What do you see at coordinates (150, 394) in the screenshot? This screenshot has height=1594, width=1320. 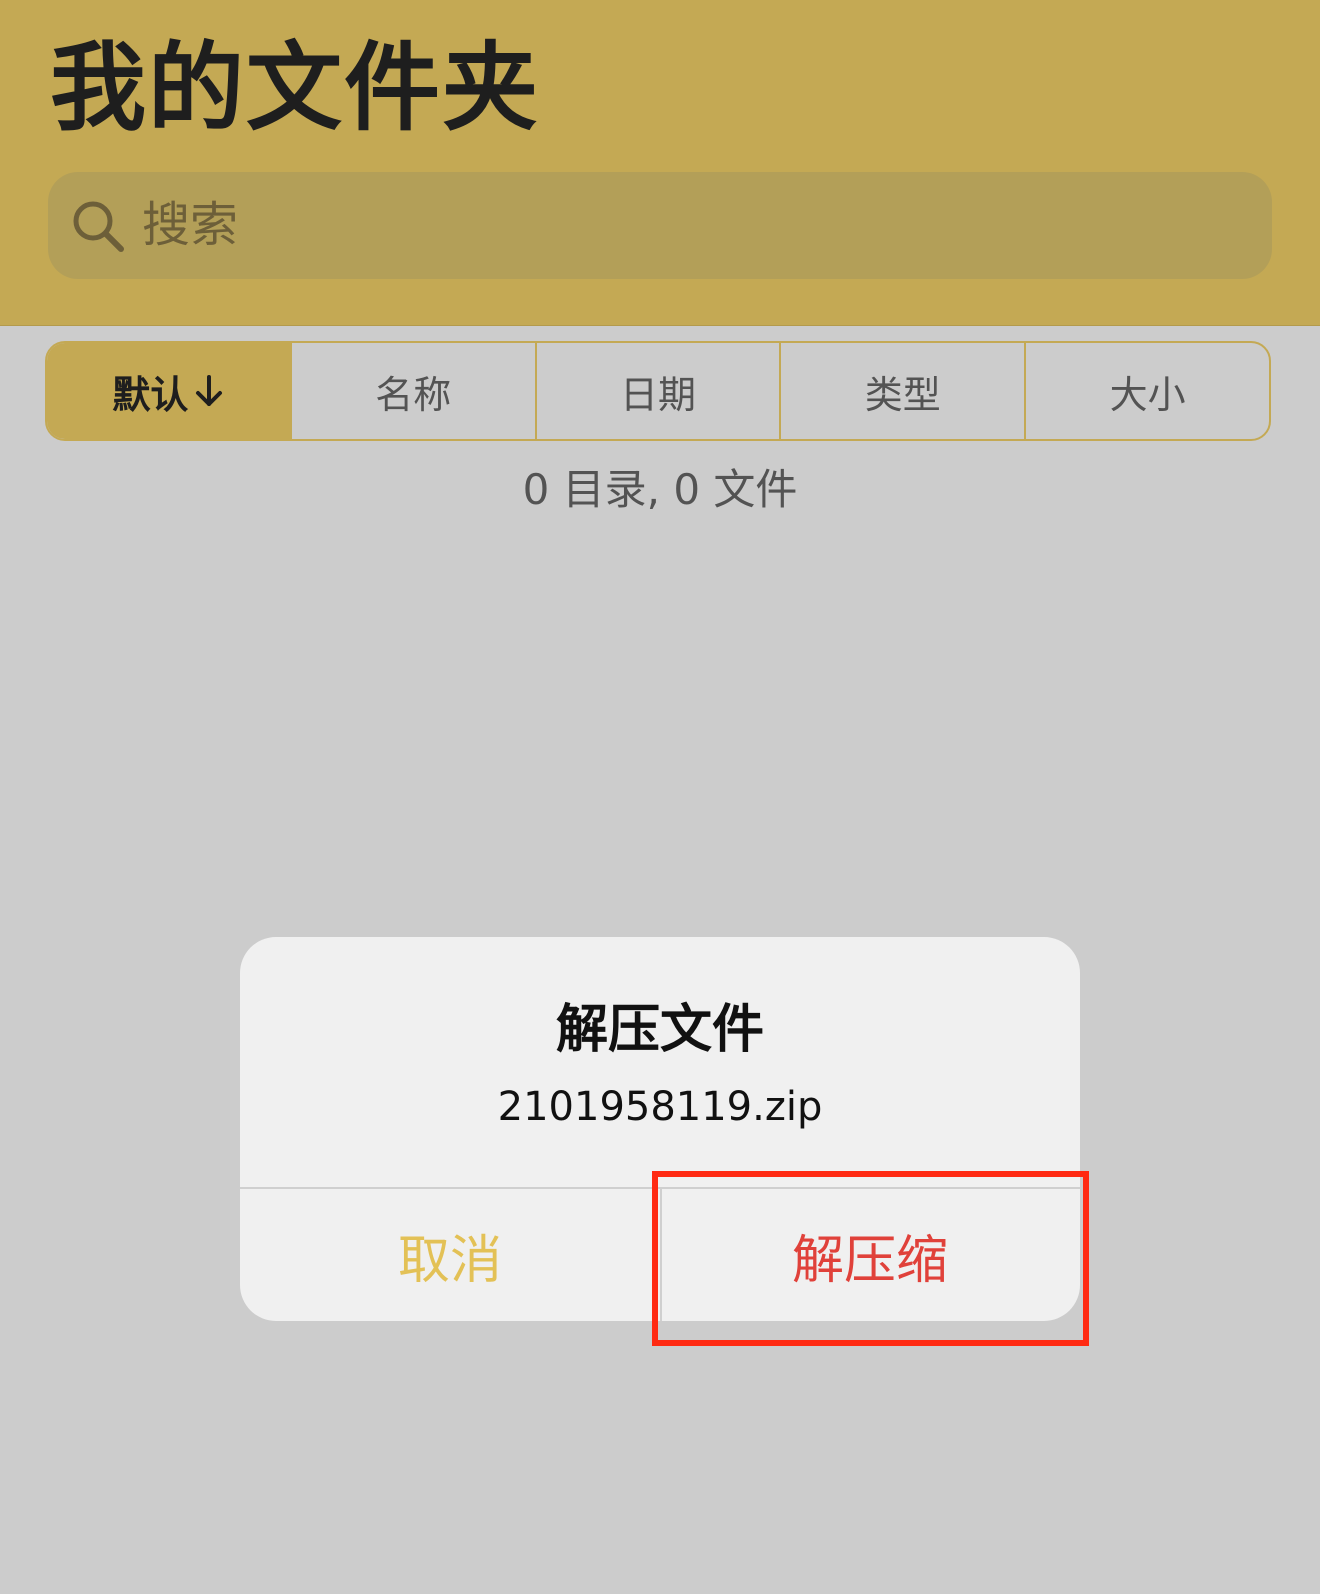 I see `sort-tab-label: 默认` at bounding box center [150, 394].